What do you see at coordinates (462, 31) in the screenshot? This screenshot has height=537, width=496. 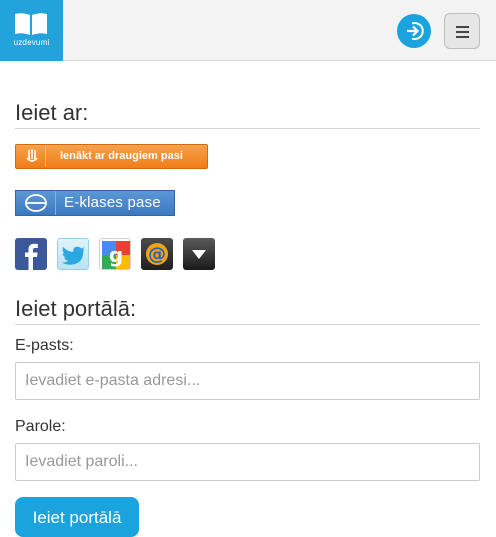 I see `menu-button` at bounding box center [462, 31].